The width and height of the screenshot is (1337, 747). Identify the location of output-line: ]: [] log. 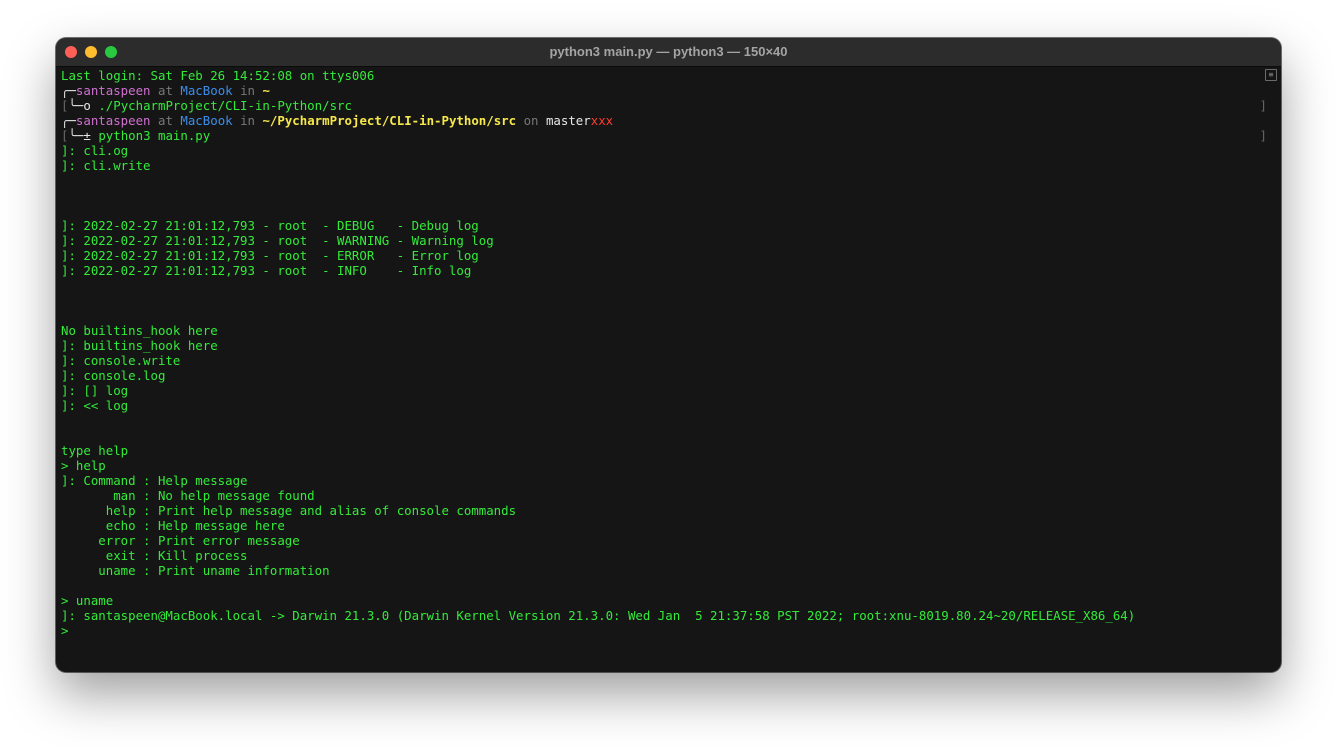
(95, 390).